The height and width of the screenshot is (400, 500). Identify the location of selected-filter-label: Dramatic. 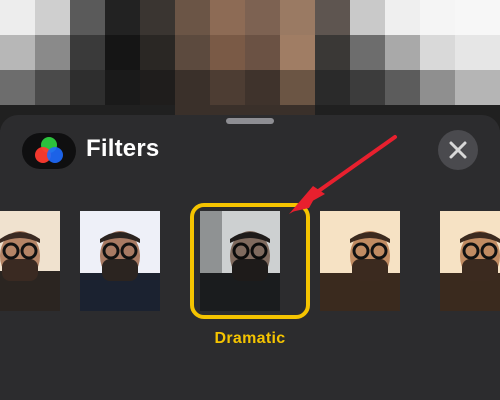
(250, 338).